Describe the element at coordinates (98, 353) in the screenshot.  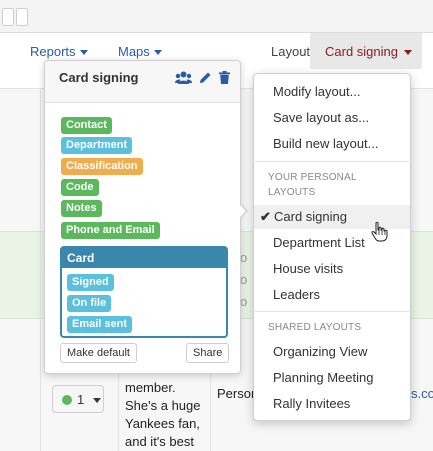
I see `make-default-button: Make default` at that location.